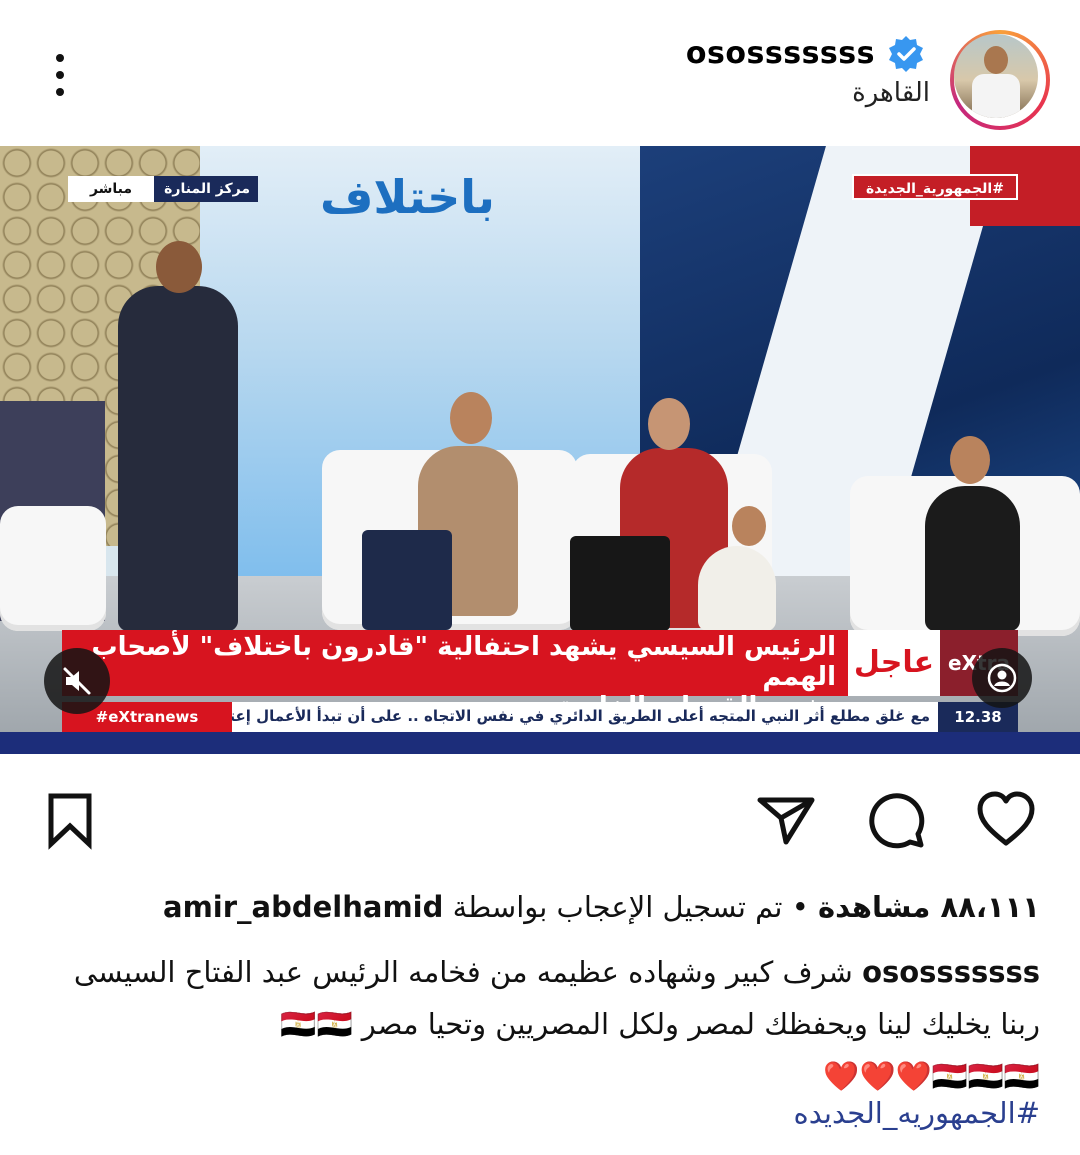 The image size is (1080, 1155). What do you see at coordinates (407, 197) in the screenshot?
I see `screen-title: باختلاف` at bounding box center [407, 197].